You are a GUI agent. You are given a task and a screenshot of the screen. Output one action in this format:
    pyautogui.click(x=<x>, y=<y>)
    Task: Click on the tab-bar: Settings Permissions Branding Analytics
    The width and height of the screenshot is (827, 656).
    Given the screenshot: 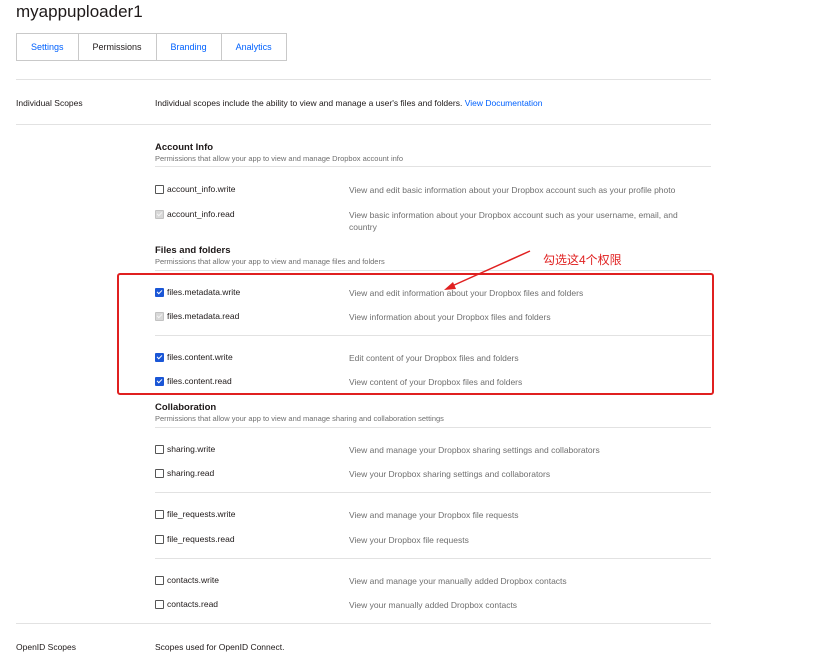 What is the action you would take?
    pyautogui.click(x=151, y=47)
    